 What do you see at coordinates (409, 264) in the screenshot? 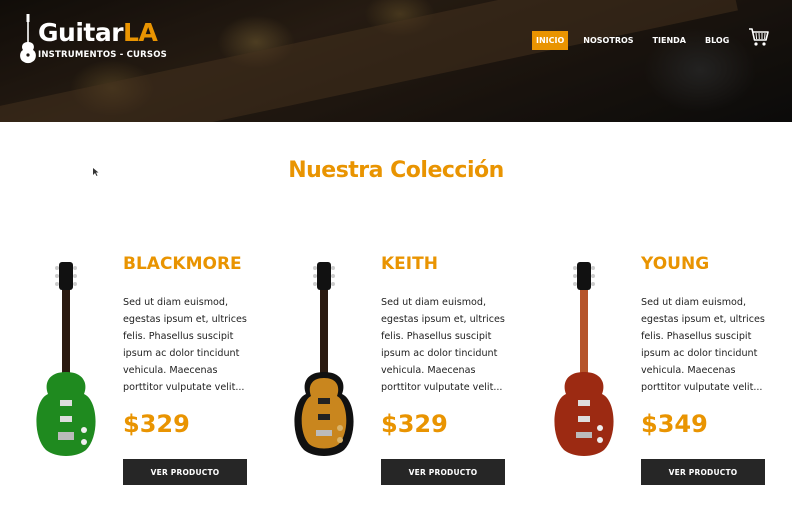
I see `product-name: KEITH` at bounding box center [409, 264].